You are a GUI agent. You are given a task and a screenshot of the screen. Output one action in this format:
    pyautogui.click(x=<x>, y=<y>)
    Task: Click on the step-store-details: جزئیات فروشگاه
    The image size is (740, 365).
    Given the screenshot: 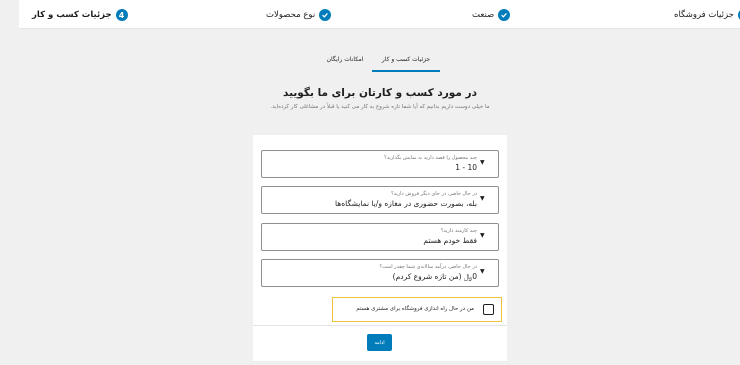 What is the action you would take?
    pyautogui.click(x=707, y=15)
    